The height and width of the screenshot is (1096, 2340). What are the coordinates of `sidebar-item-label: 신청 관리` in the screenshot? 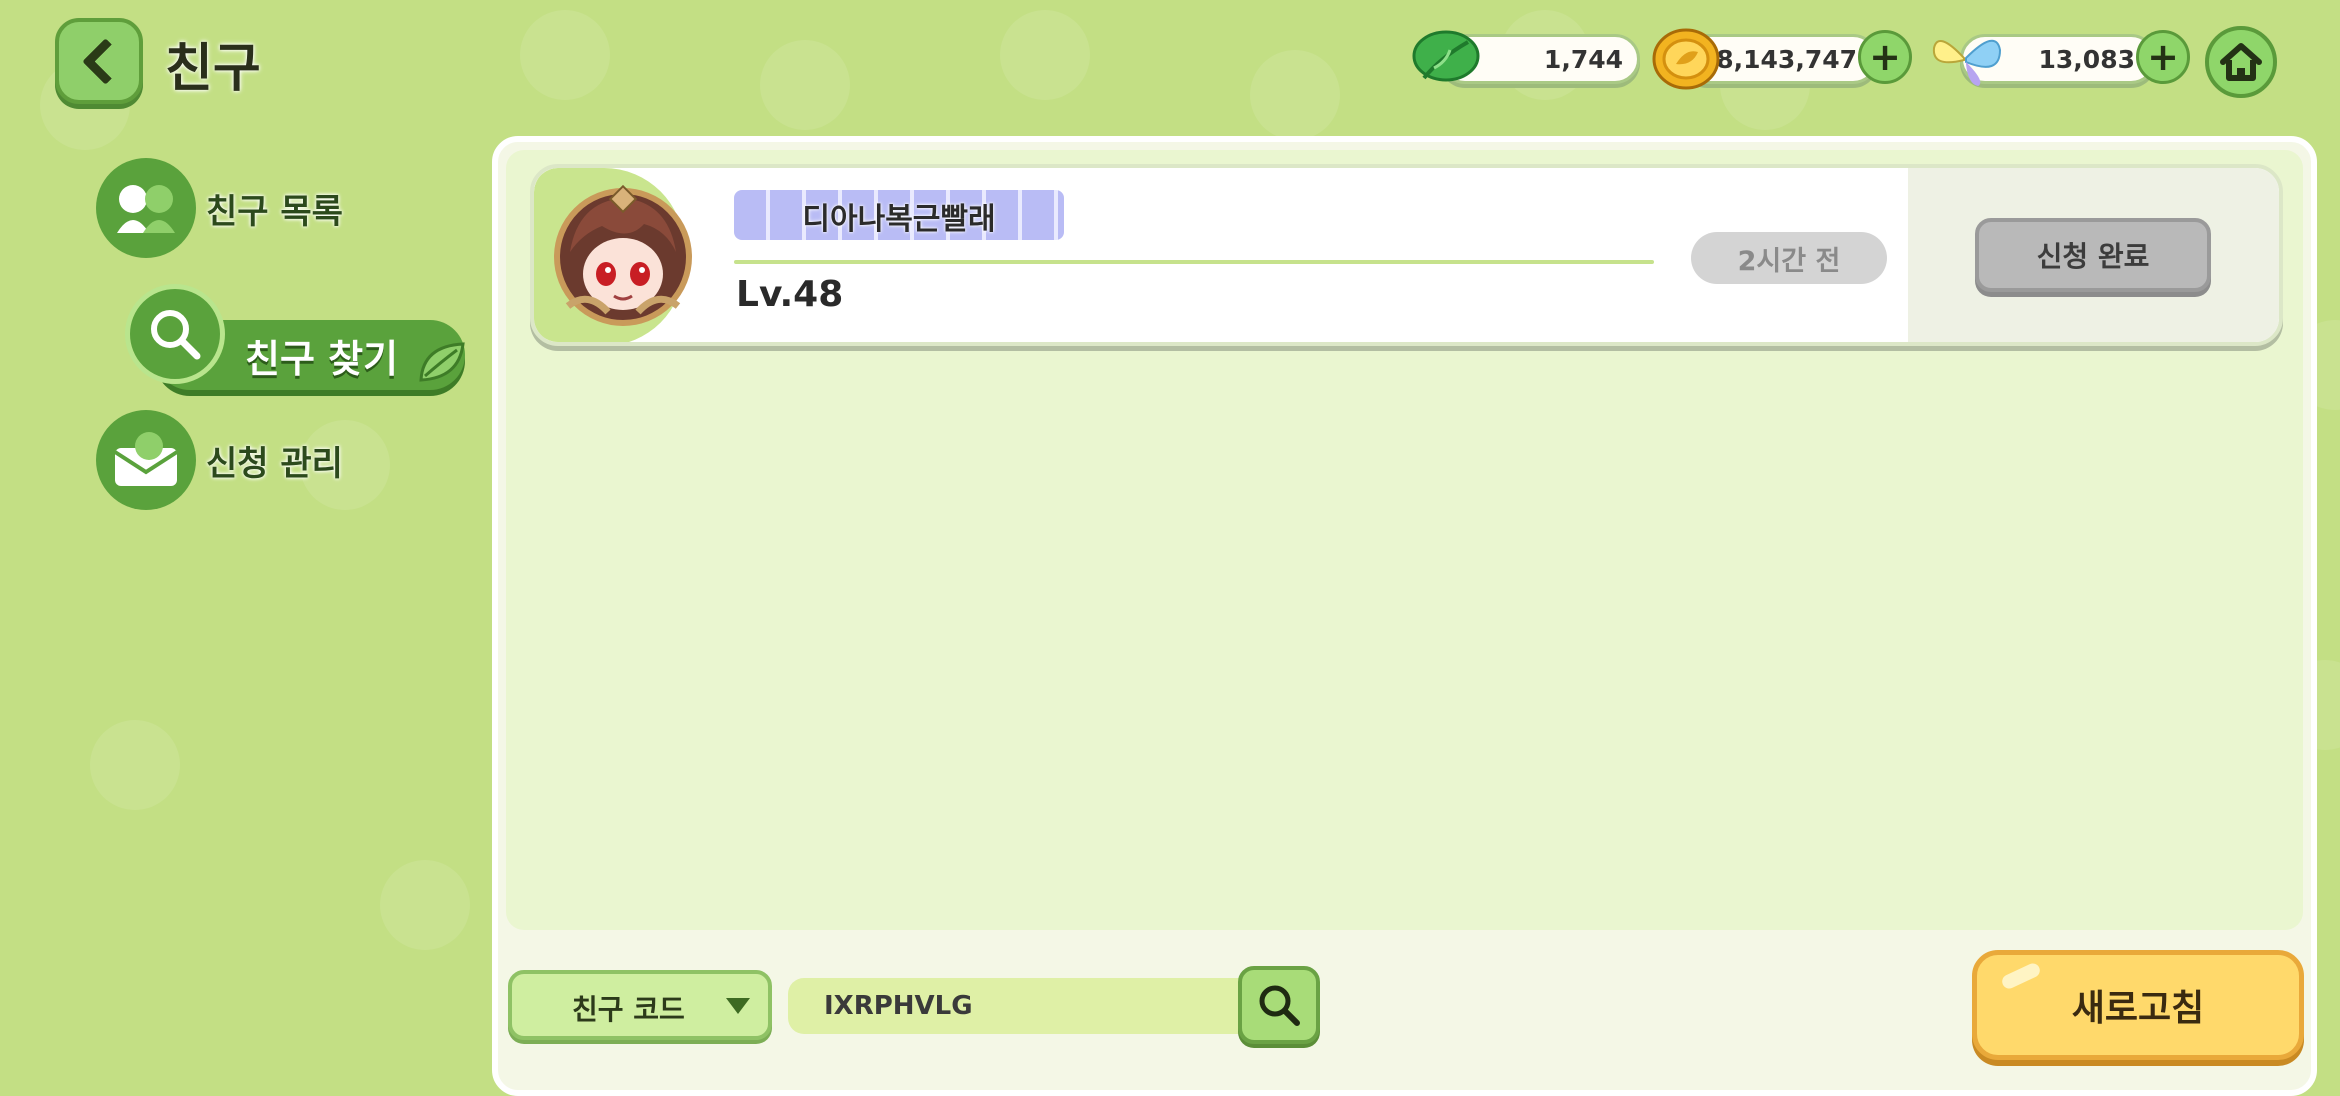 It's located at (274, 463).